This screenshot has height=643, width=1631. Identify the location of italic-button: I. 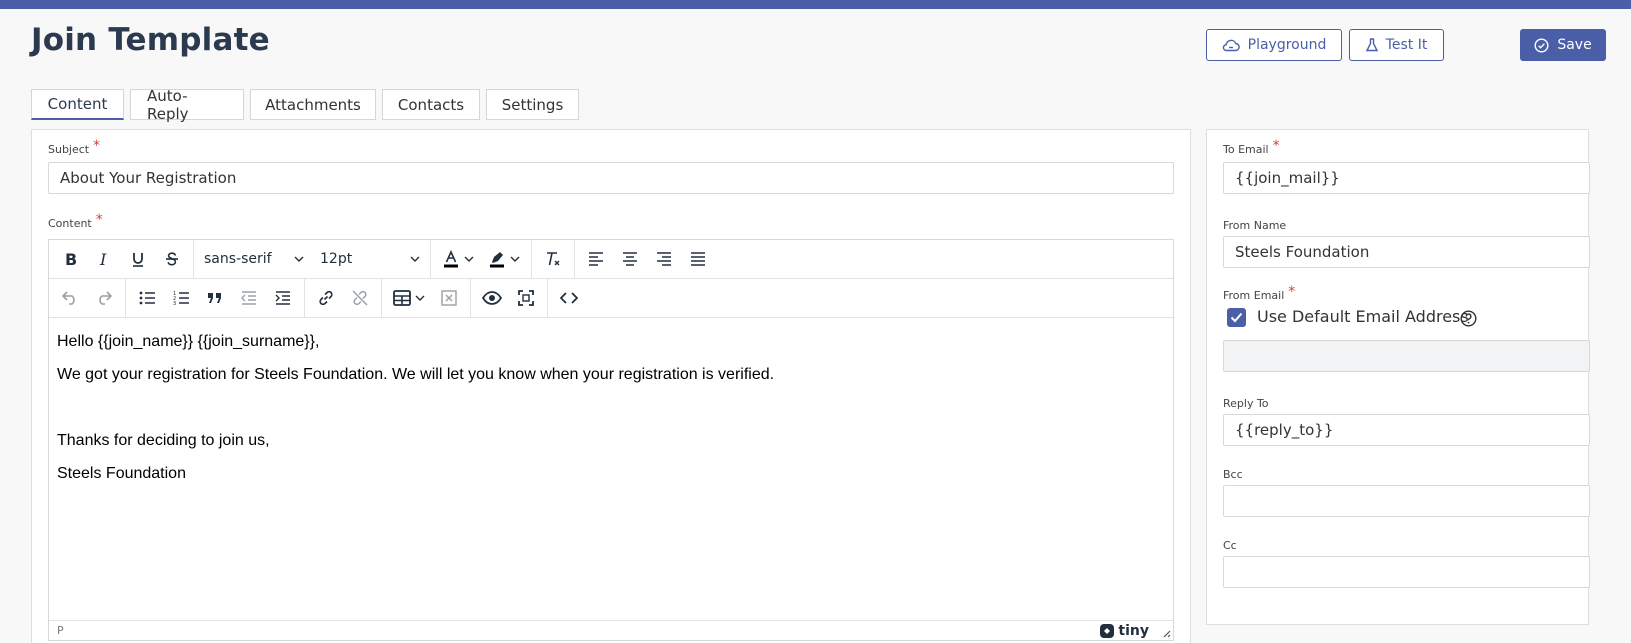
(104, 259).